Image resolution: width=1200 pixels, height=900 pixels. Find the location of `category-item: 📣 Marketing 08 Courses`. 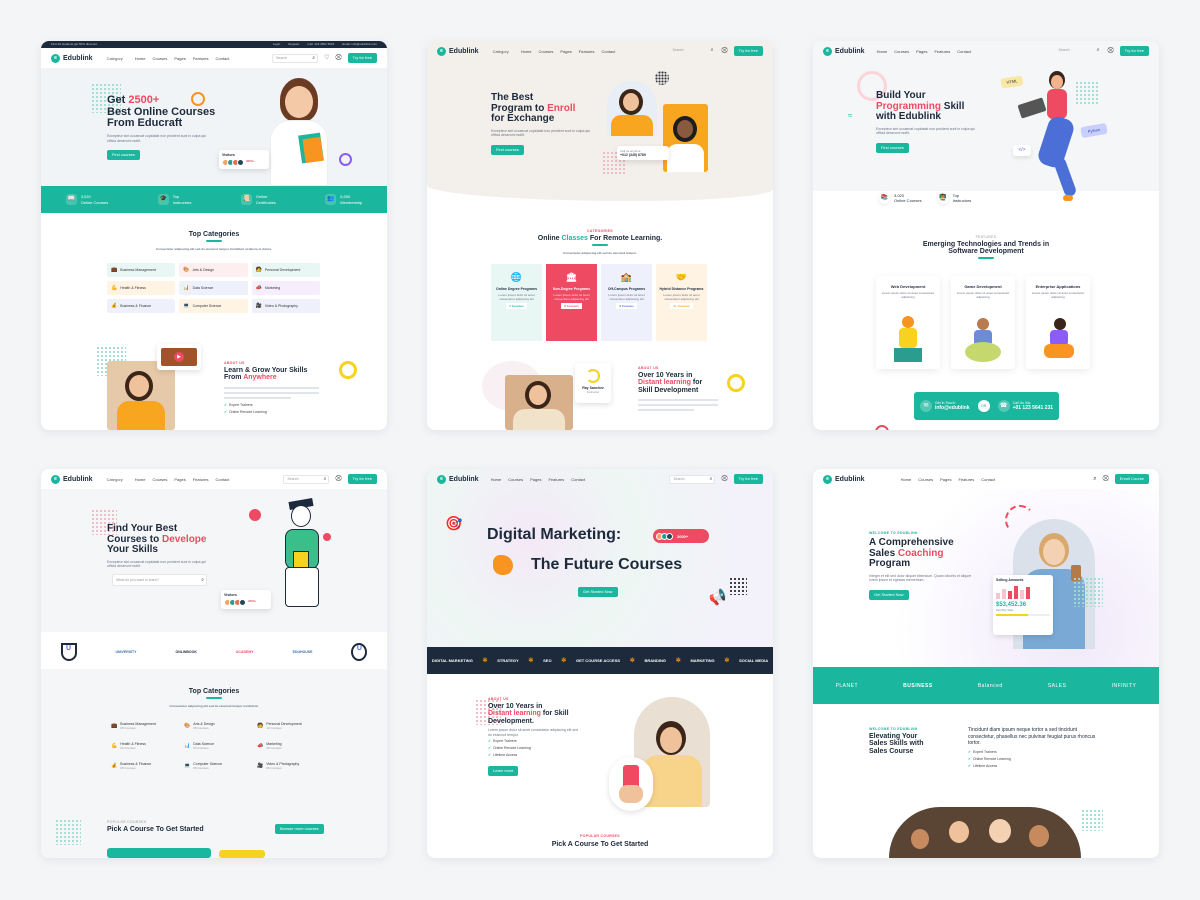

category-item: 📣 Marketing 08 Courses is located at coordinates (286, 746).